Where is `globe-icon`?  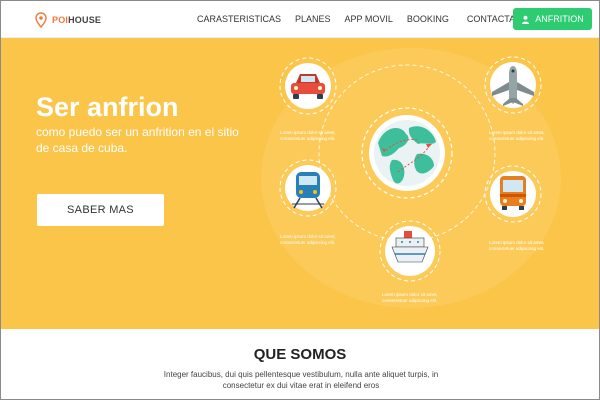 globe-icon is located at coordinates (407, 153).